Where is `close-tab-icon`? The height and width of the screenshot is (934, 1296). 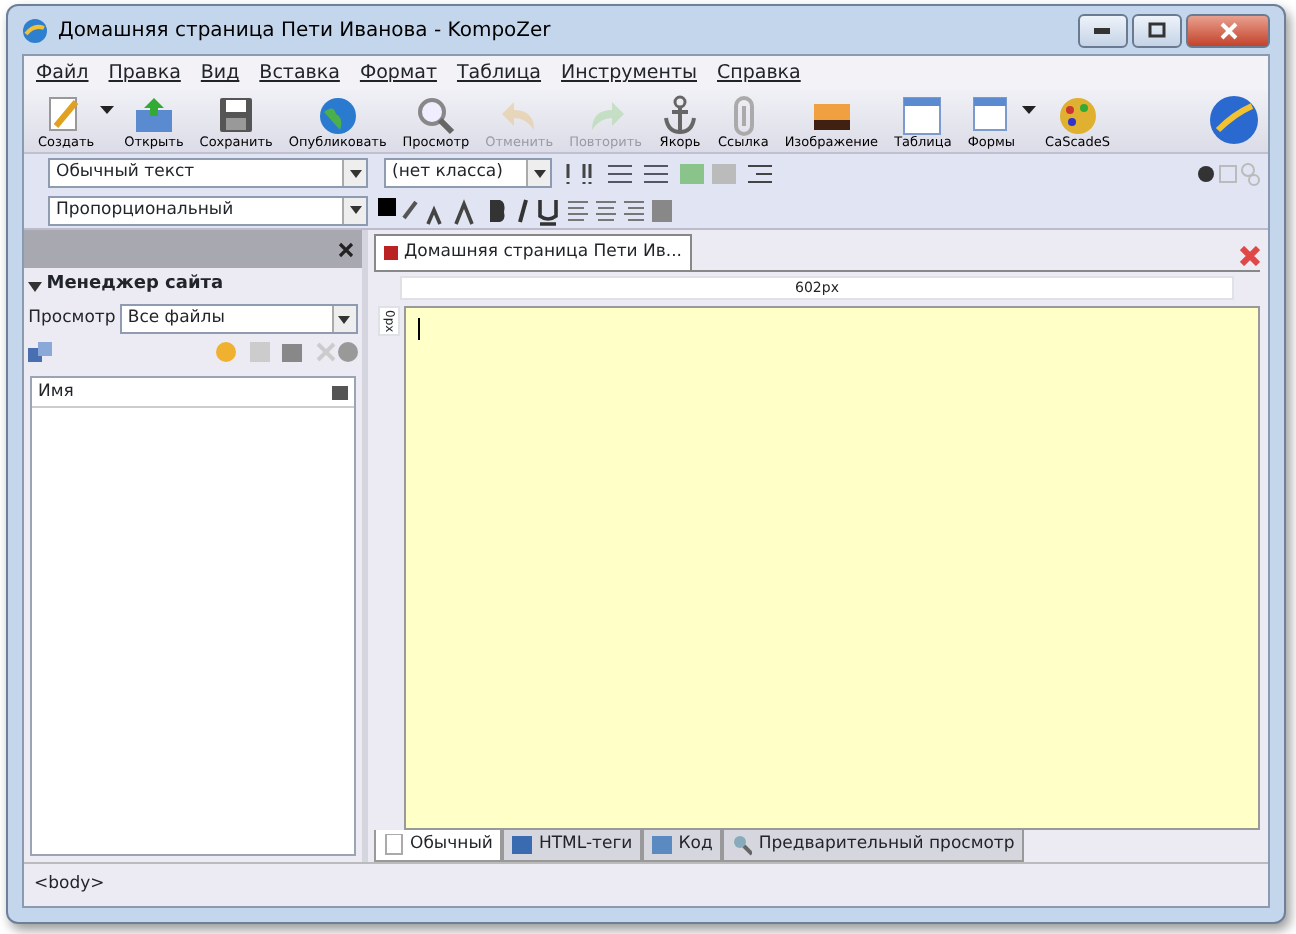 close-tab-icon is located at coordinates (1250, 255).